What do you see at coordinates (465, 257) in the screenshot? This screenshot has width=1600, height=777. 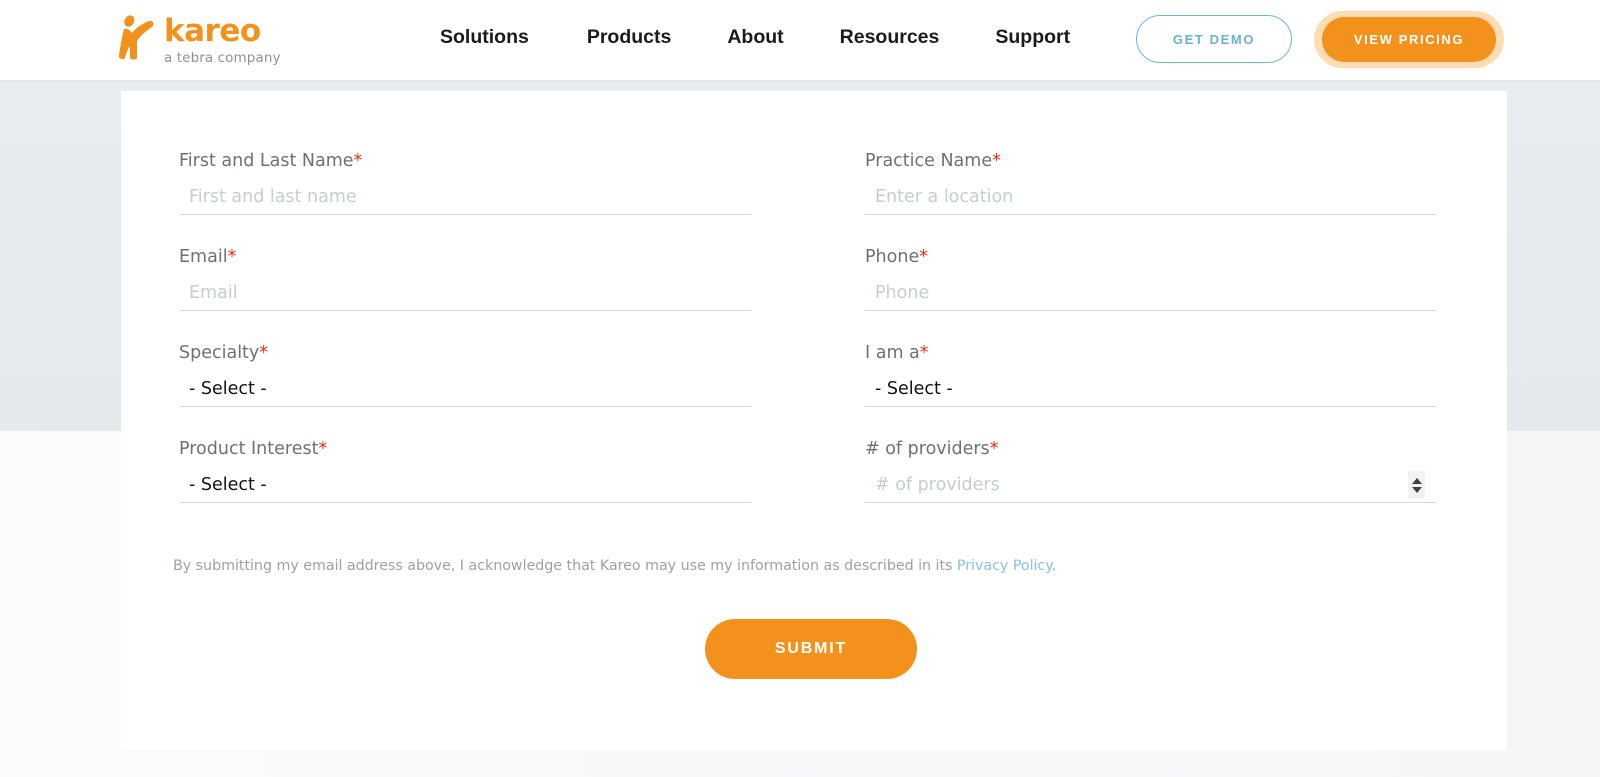 I see `field-label: Email*` at bounding box center [465, 257].